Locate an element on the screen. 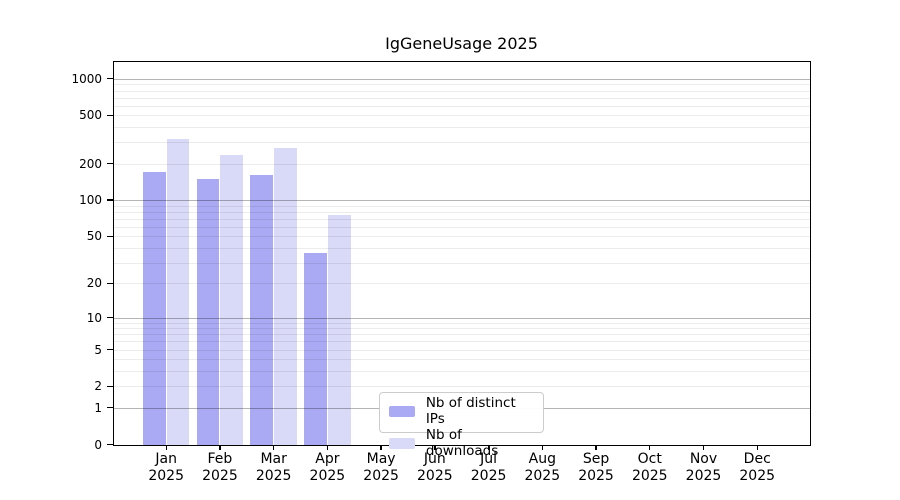  y-tick-label-0: 0 is located at coordinates (98, 444).